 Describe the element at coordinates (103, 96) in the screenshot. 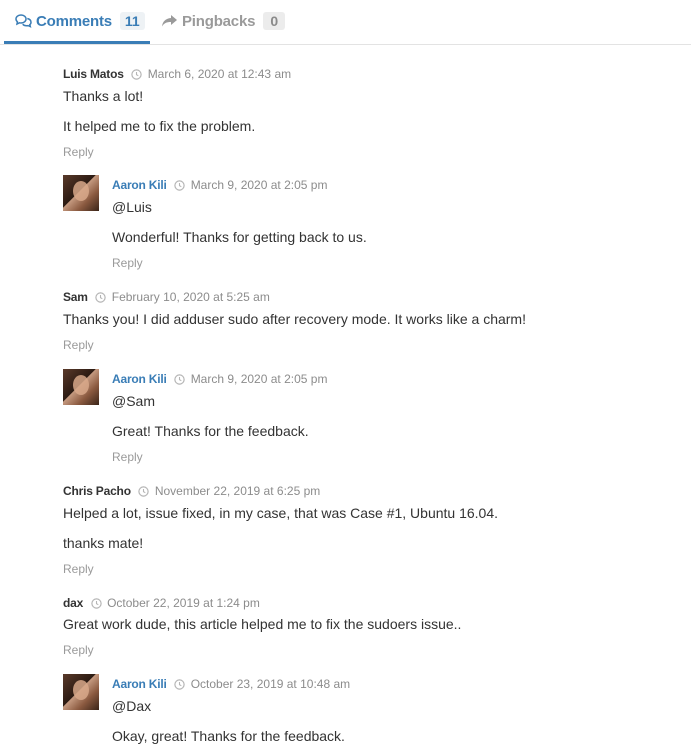

I see `comment-text: Thanks a lot!` at that location.